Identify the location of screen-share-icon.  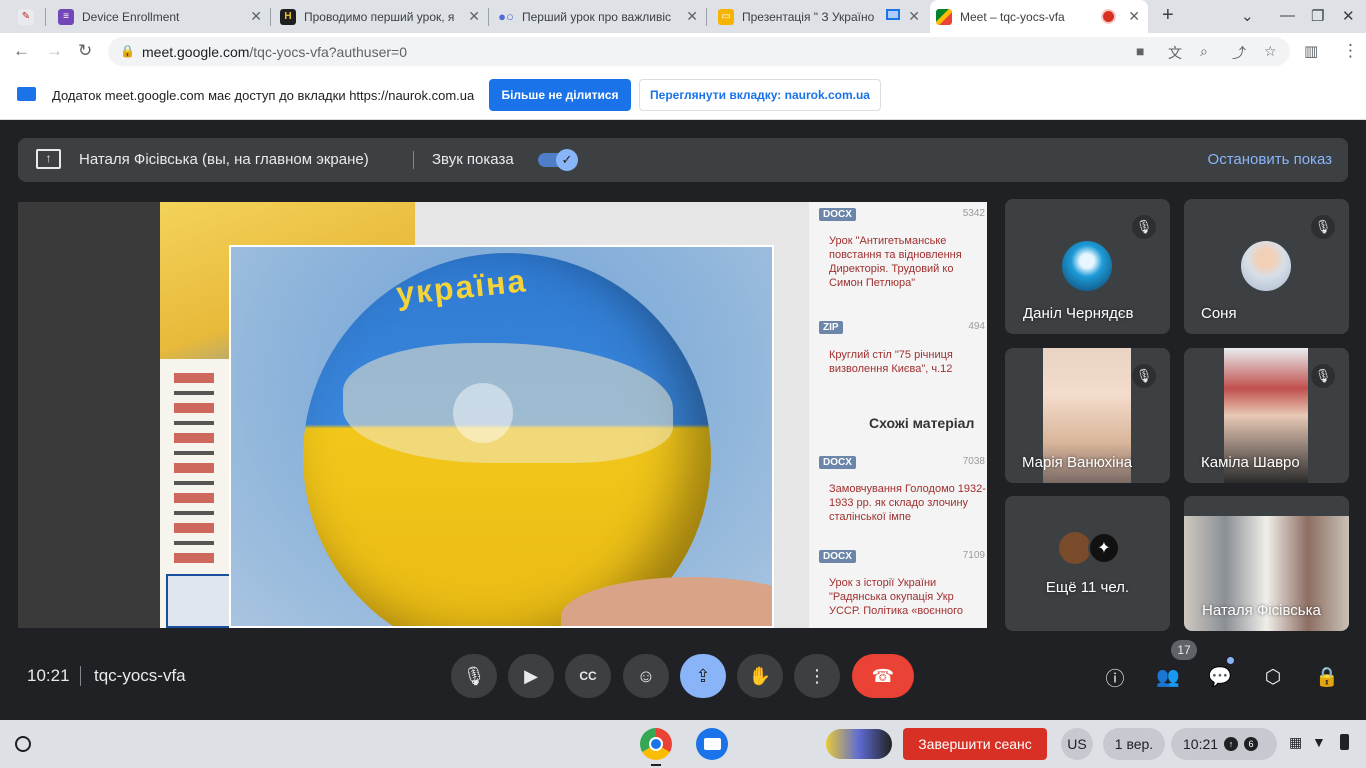
(26, 94).